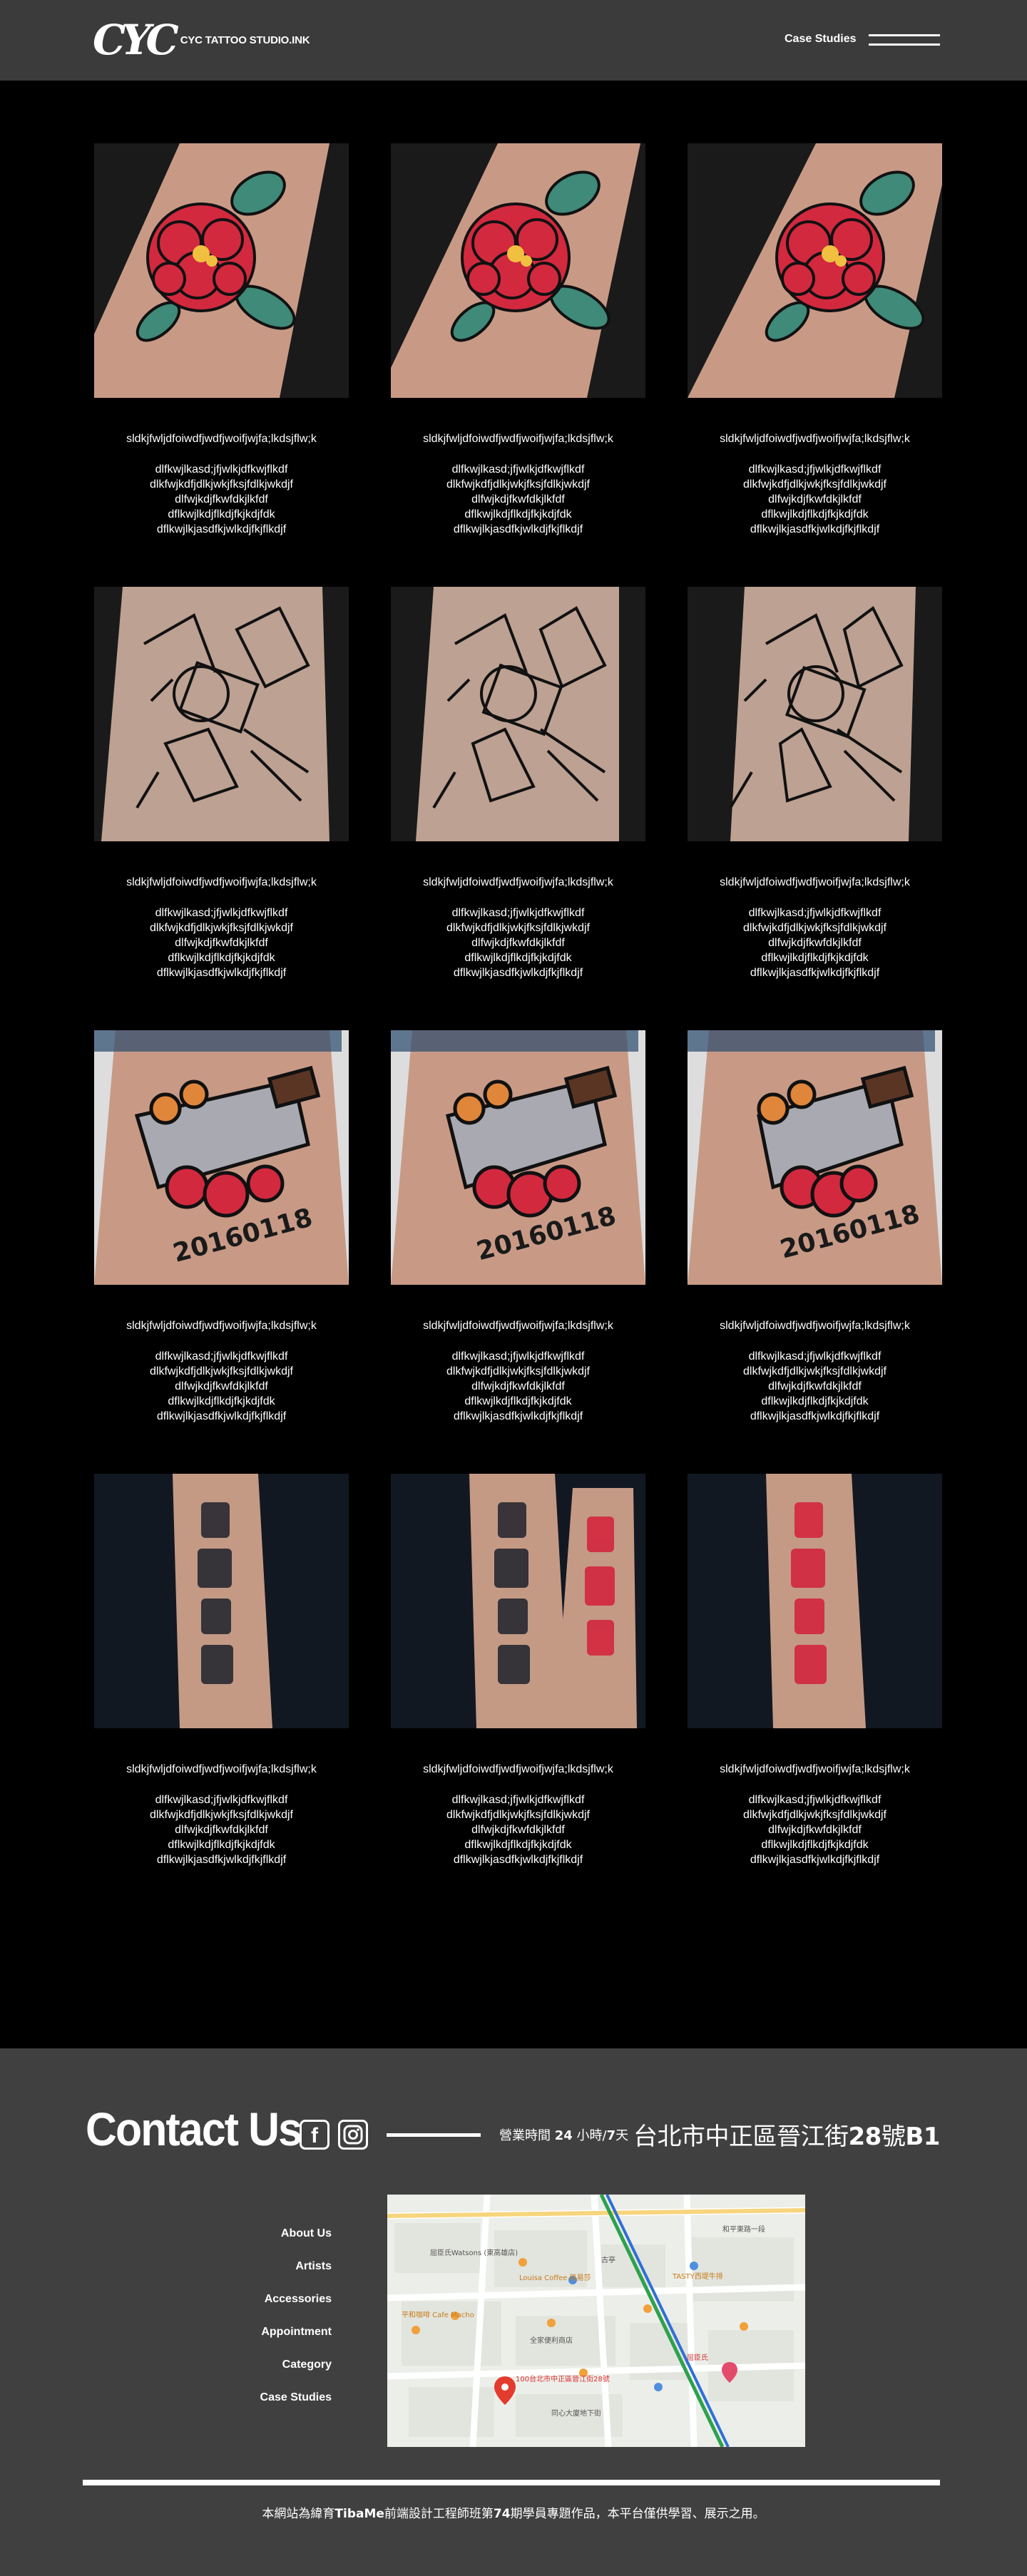  Describe the element at coordinates (273, 2374) in the screenshot. I see `footer-nav-category: Category` at that location.